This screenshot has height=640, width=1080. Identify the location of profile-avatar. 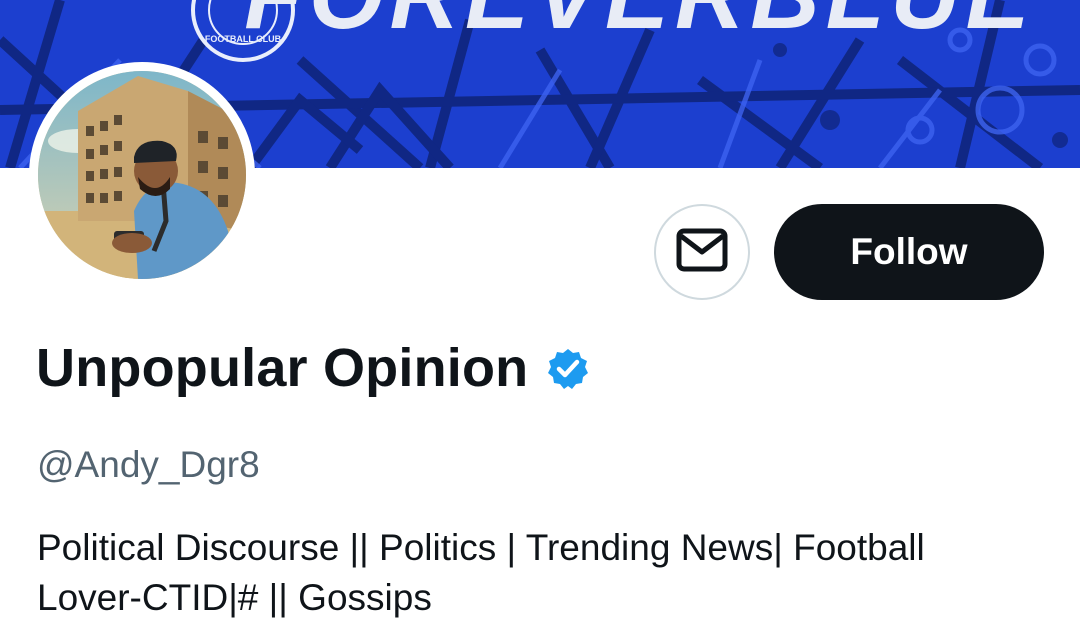
(142, 175).